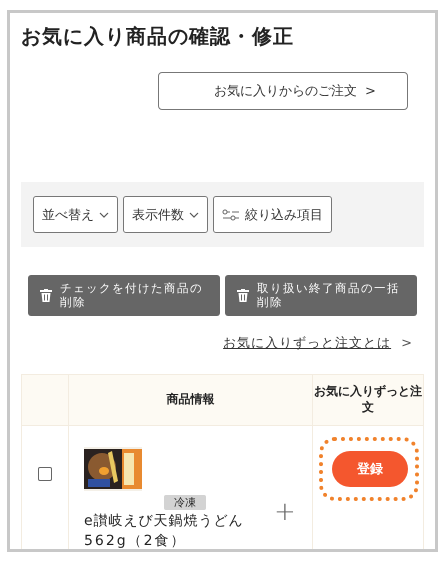 The width and height of the screenshot is (445, 564). I want to click on delete-button: 取り扱い終了商品の一括削除, so click(321, 295).